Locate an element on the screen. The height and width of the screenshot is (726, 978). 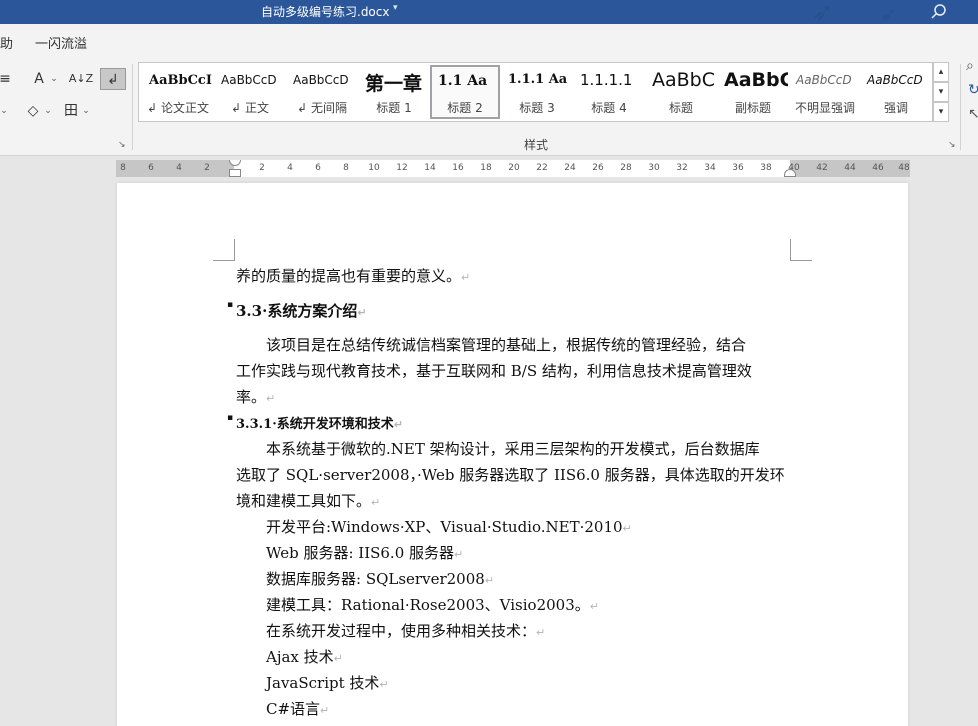
style-no-spacing: AaBbCcD ↲ 无间隔 is located at coordinates (322, 92).